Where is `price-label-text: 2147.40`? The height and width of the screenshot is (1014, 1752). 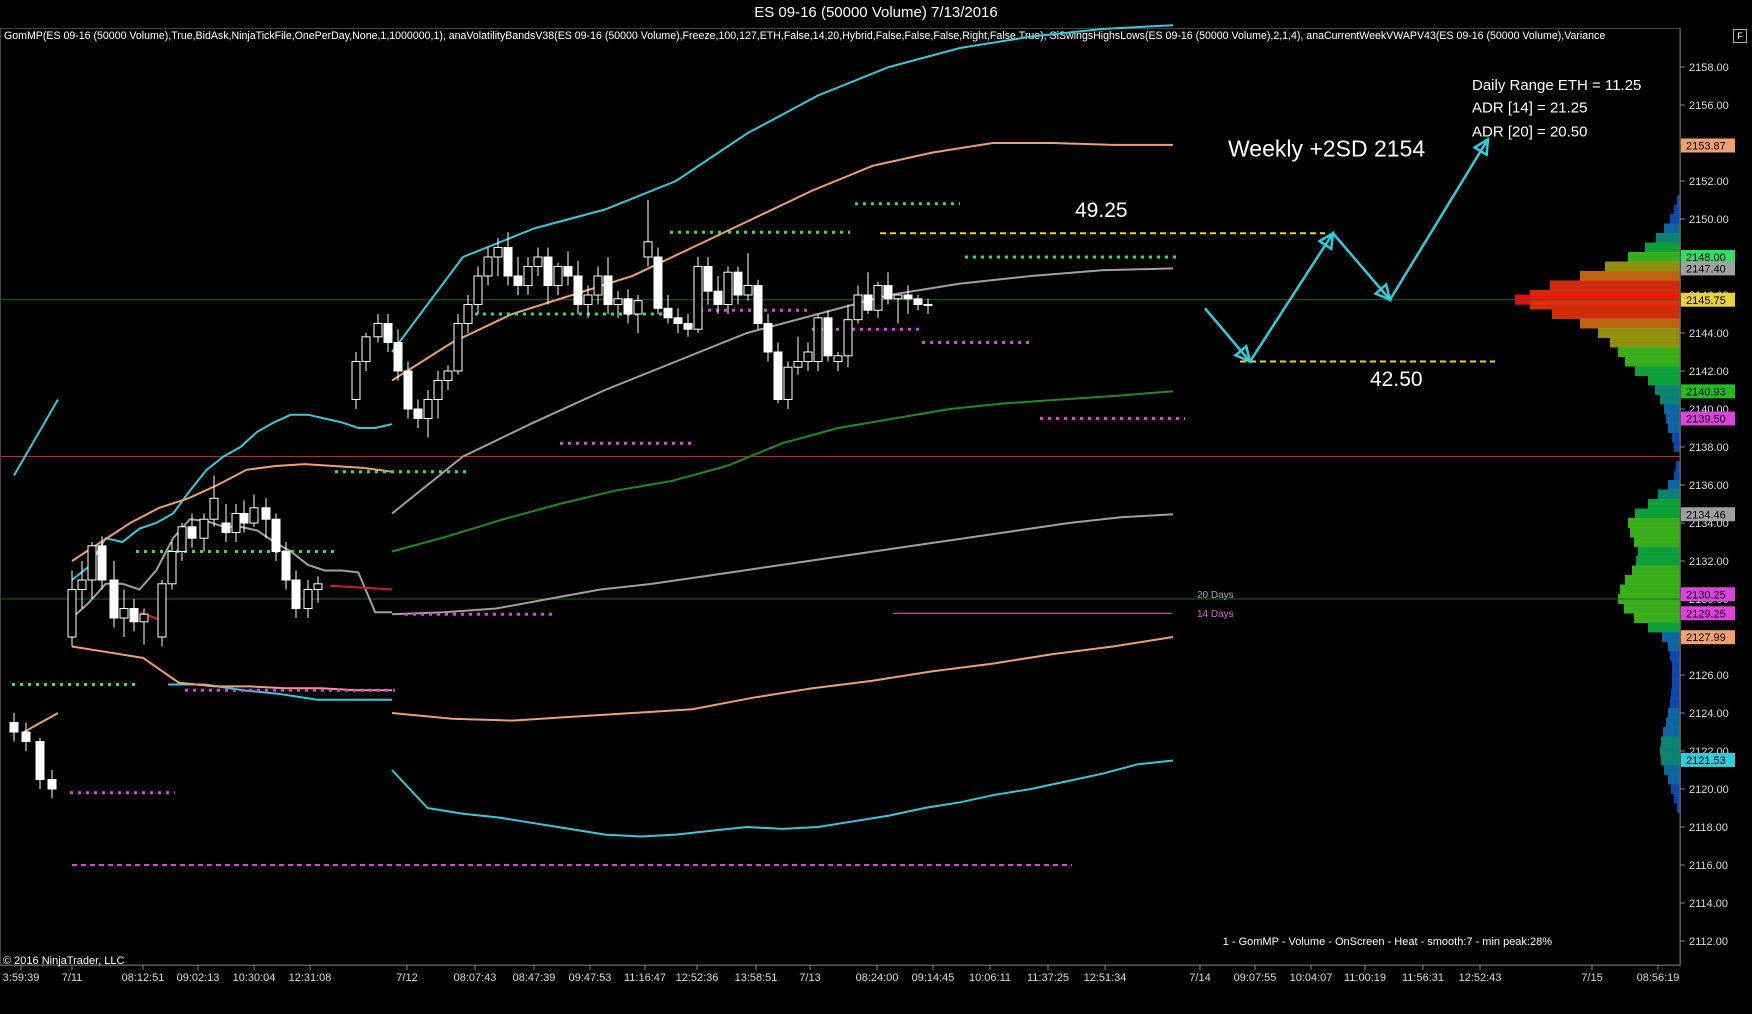 price-label-text: 2147.40 is located at coordinates (1706, 269).